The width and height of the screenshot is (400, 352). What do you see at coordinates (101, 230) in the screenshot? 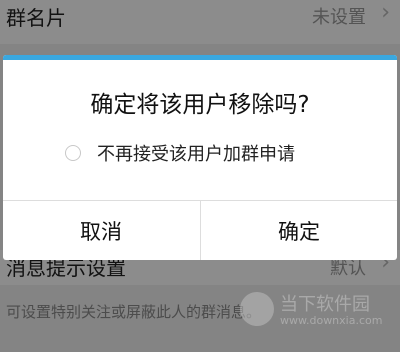
I see `cancel-button: 取消` at bounding box center [101, 230].